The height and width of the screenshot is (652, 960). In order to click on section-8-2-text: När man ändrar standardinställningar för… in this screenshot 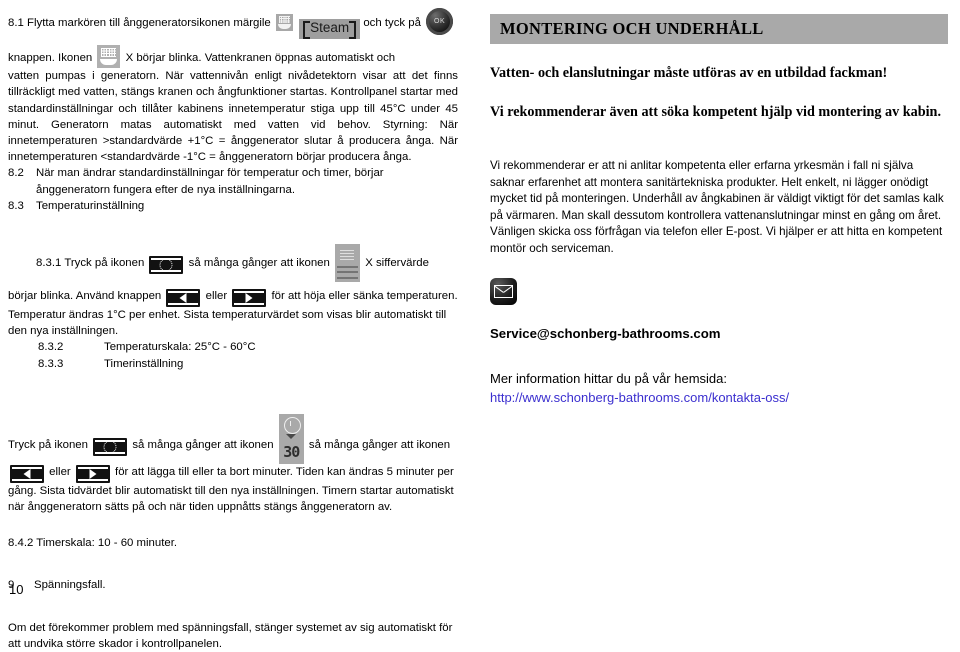, I will do `click(210, 181)`.